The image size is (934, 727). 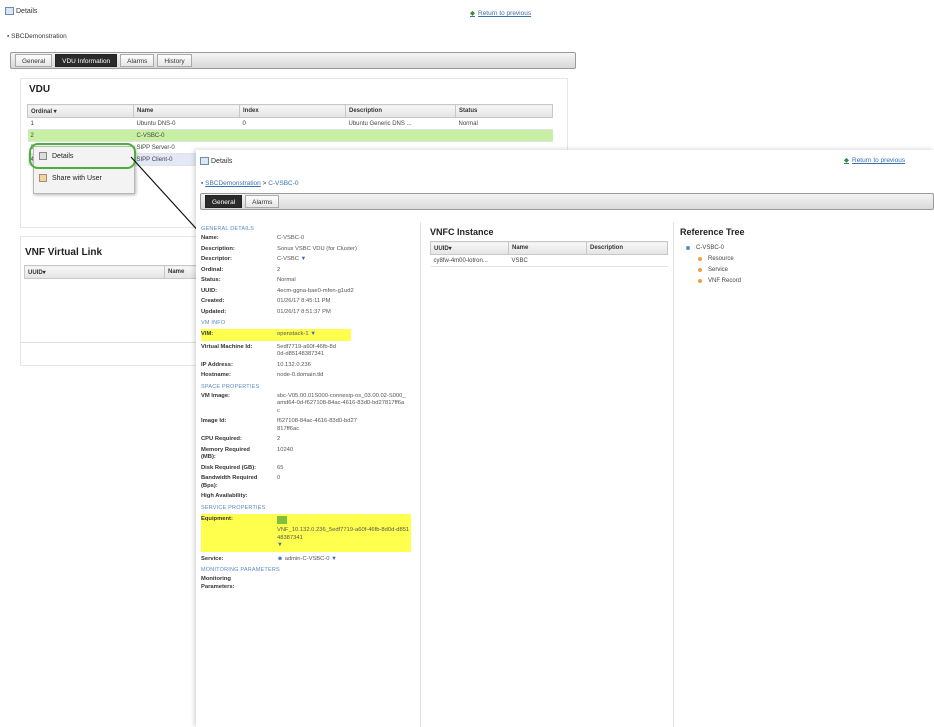 I want to click on equipment-icon, so click(x=282, y=519).